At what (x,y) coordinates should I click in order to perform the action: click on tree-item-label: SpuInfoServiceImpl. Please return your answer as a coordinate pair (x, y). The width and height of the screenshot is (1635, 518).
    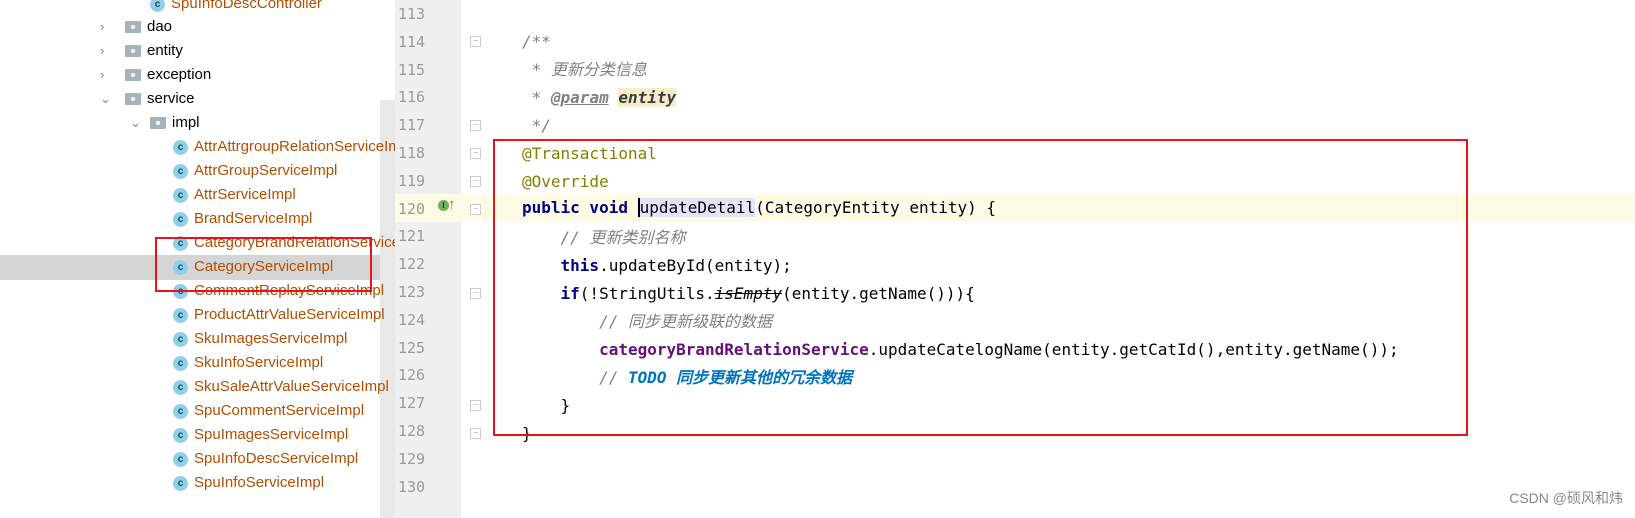
    Looking at the image, I should click on (259, 482).